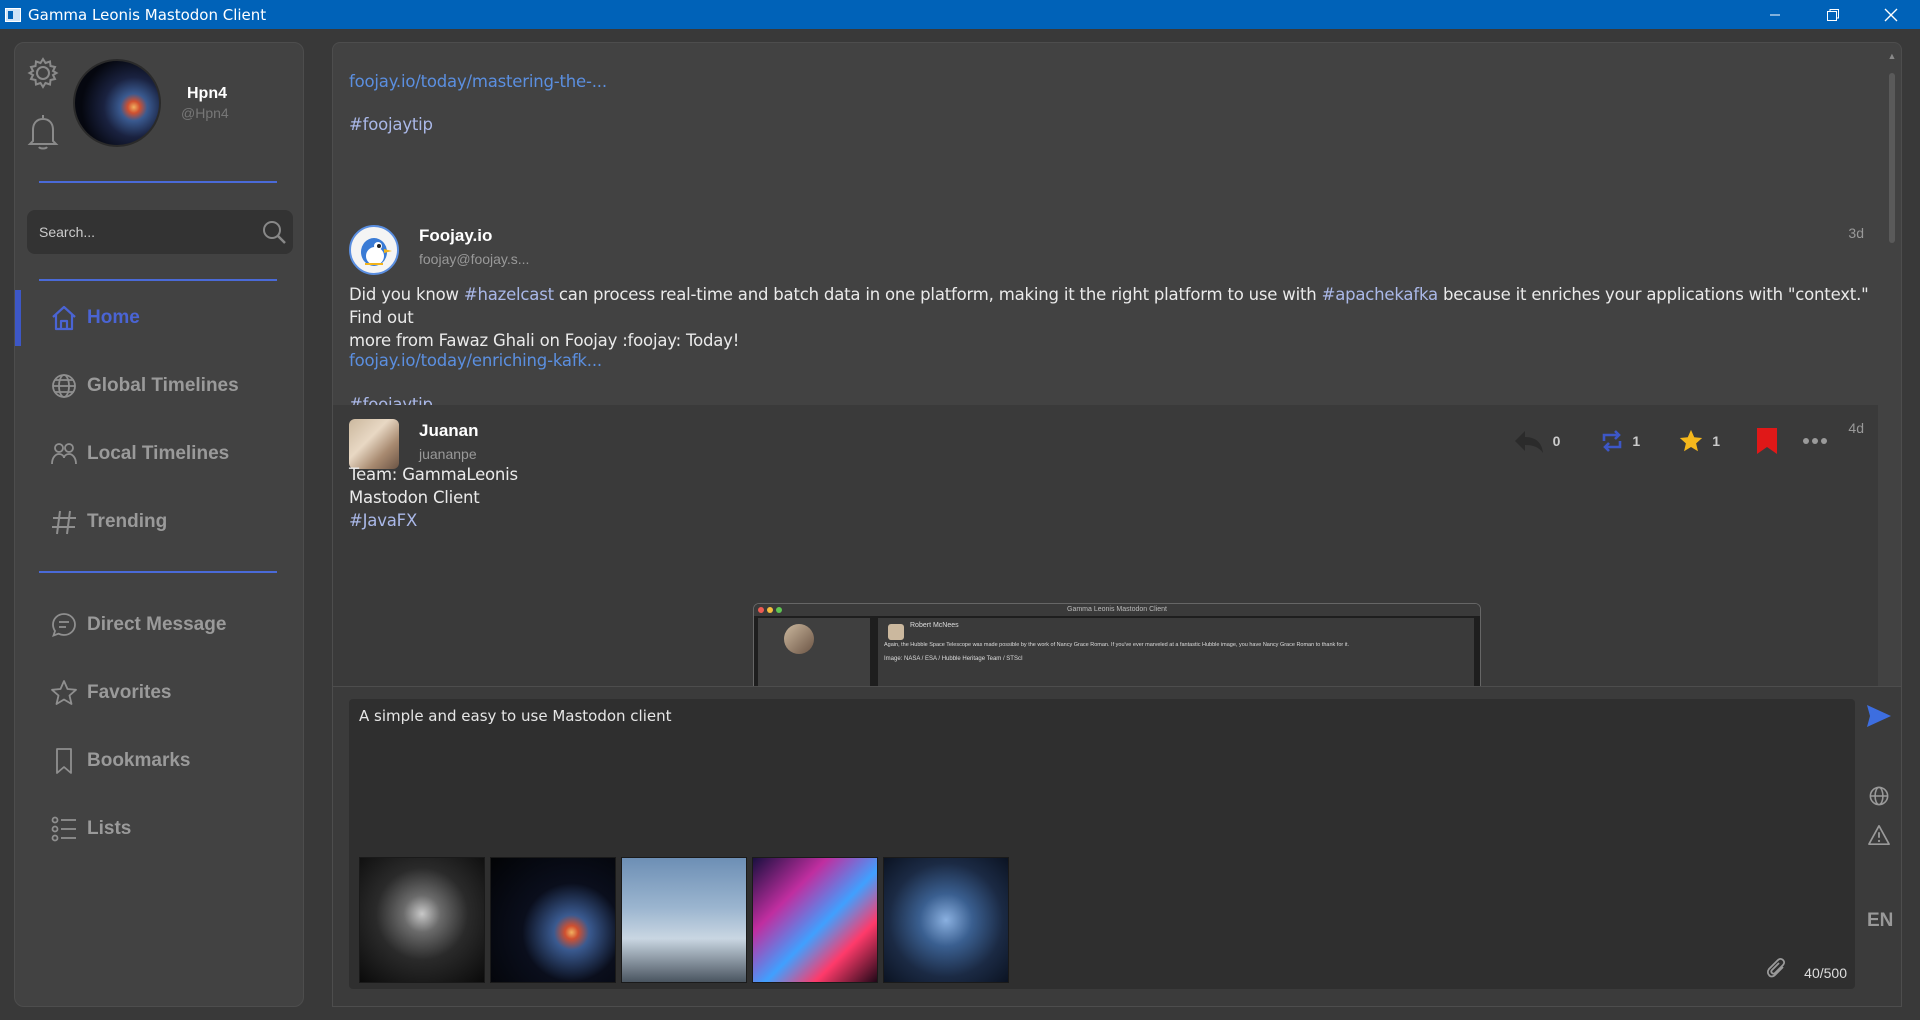  Describe the element at coordinates (64, 829) in the screenshot. I see `list-icon` at that location.